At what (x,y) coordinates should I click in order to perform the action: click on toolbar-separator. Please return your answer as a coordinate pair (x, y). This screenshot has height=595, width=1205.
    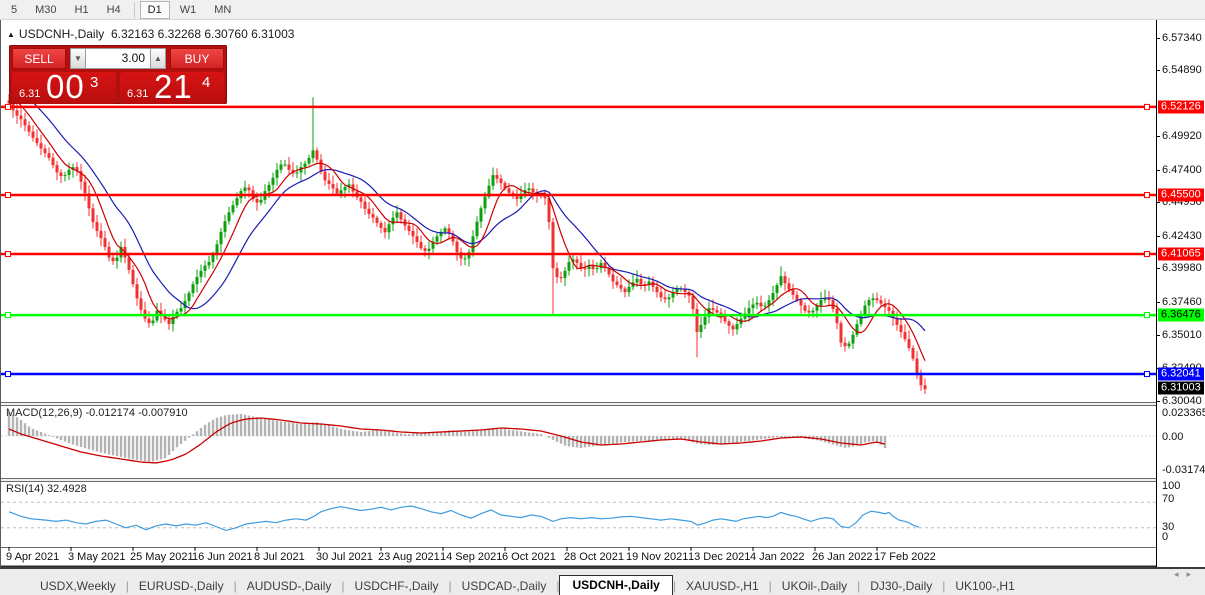
    Looking at the image, I should click on (134, 9).